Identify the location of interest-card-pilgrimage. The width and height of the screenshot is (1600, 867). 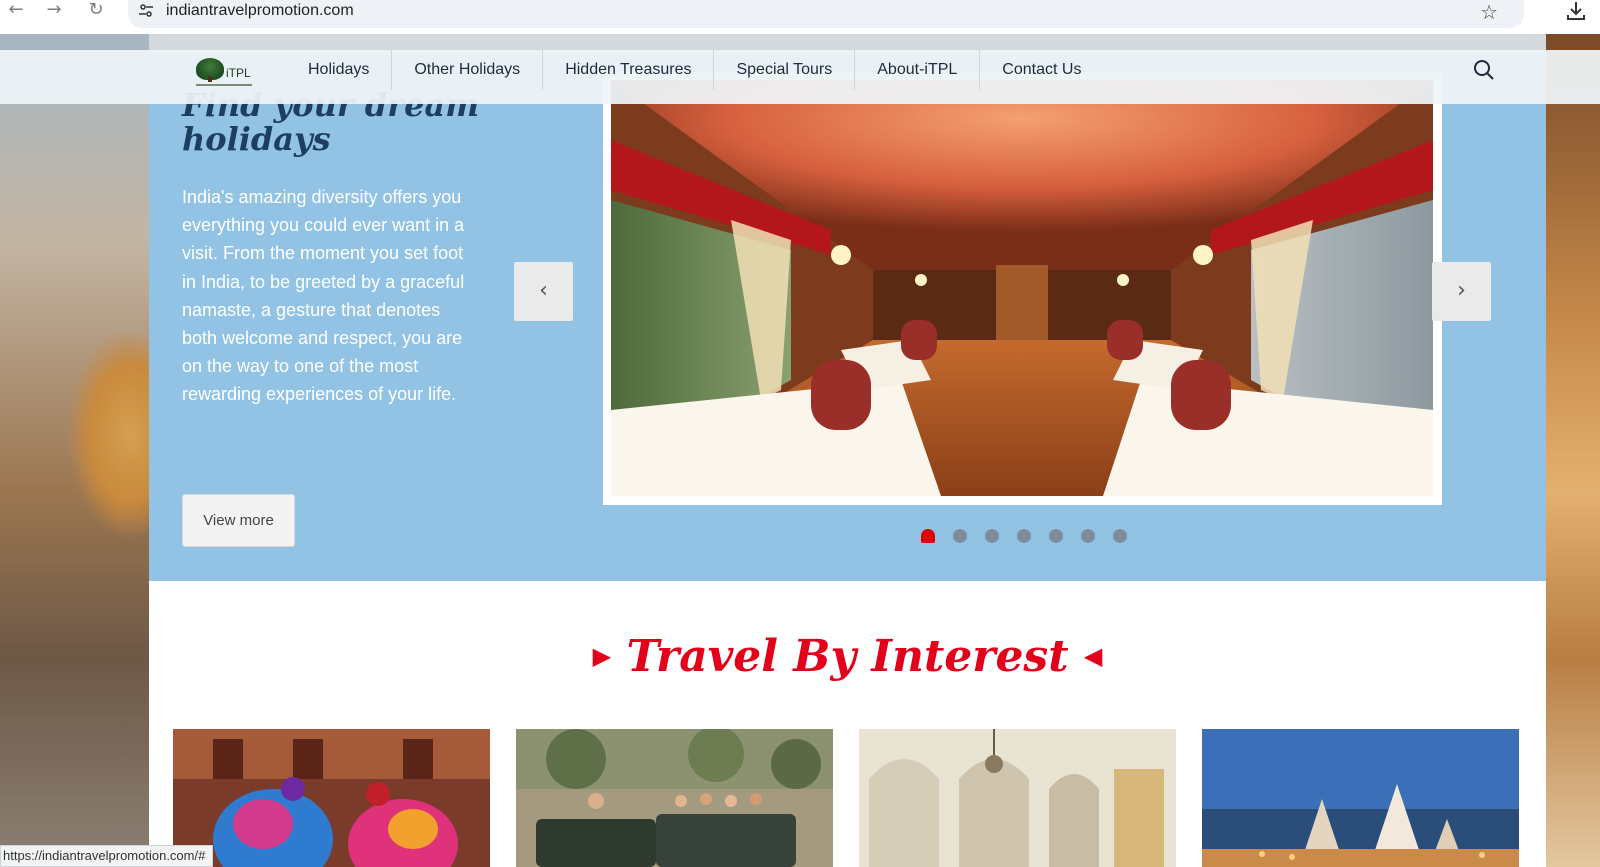
(1360, 798).